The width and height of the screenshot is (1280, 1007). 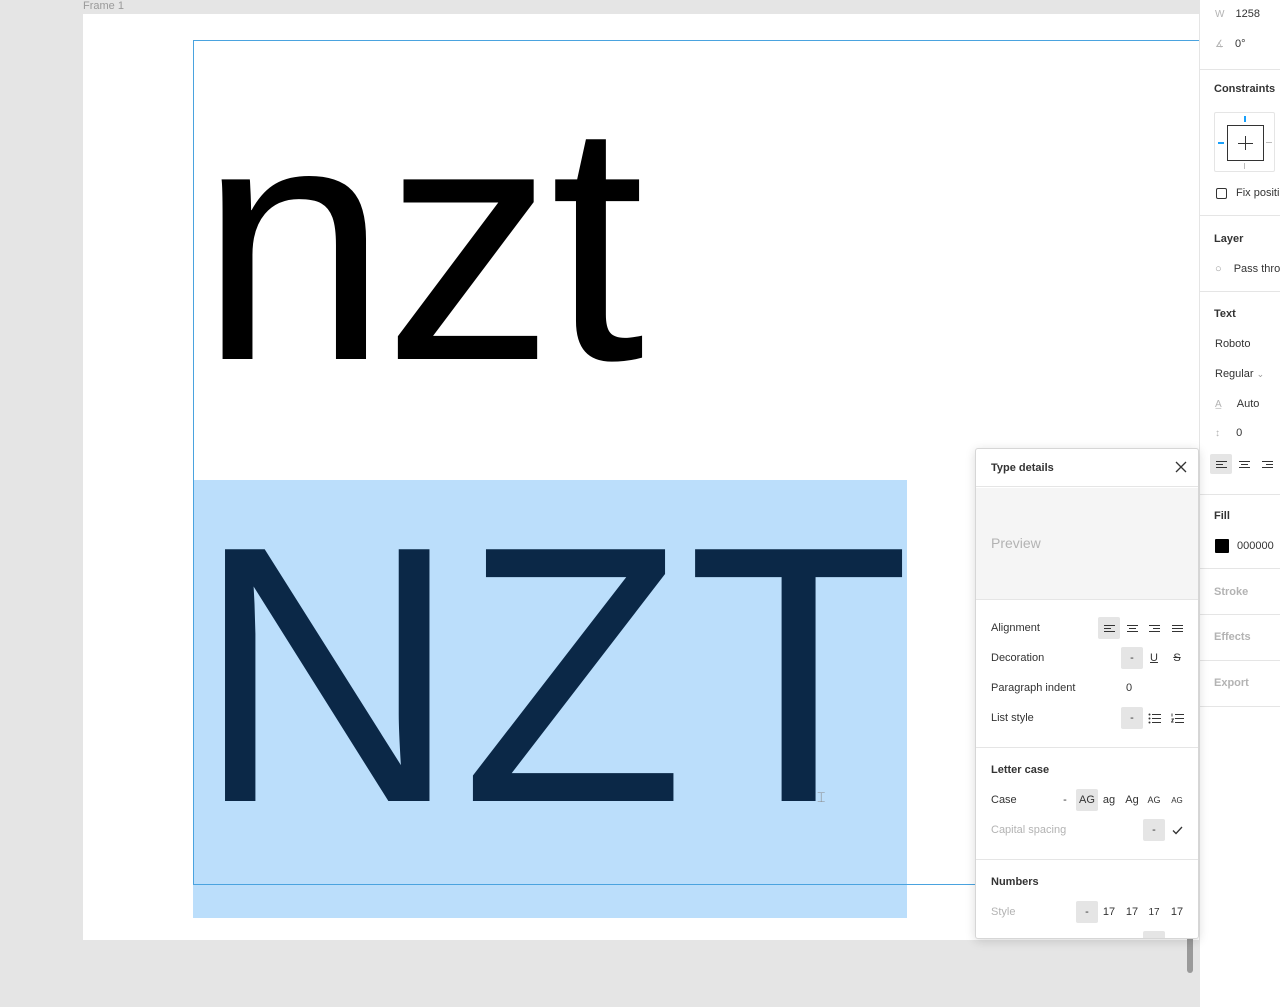 What do you see at coordinates (1245, 119) in the screenshot?
I see `constraint-top` at bounding box center [1245, 119].